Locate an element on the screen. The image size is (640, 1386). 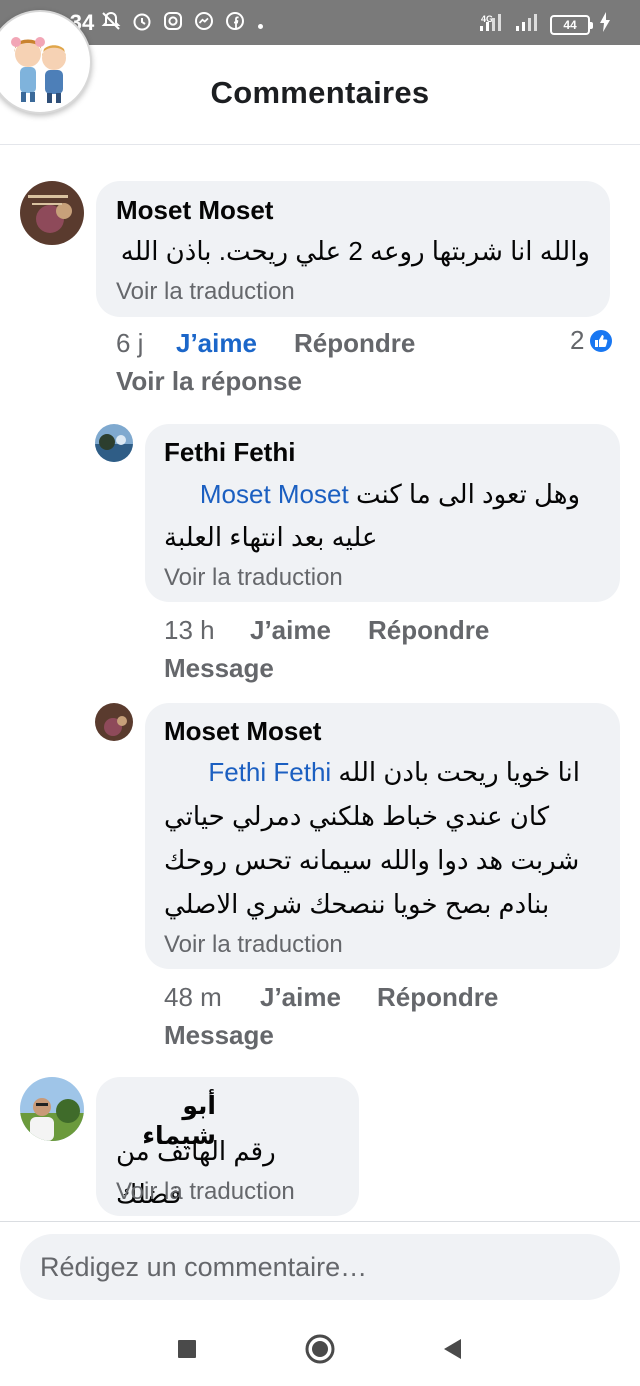
comment-text-line: شربت هد دوا والله سيمانه تحس روحك is located at coordinates (372, 860).